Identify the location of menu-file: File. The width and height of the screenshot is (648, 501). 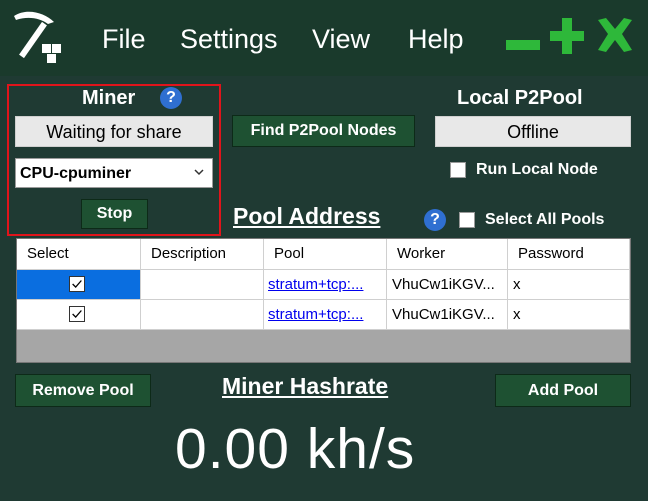
(124, 39).